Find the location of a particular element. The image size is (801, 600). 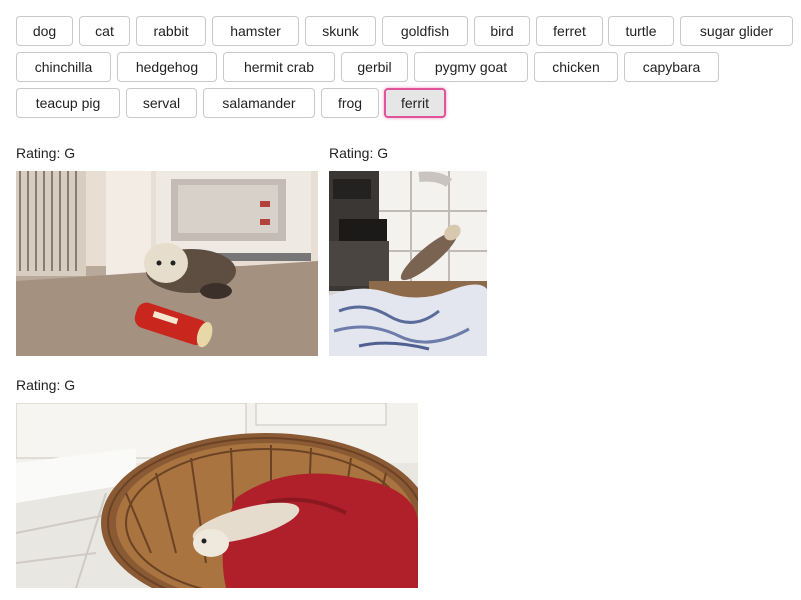

topic-button-gerbil: gerbil is located at coordinates (374, 67).